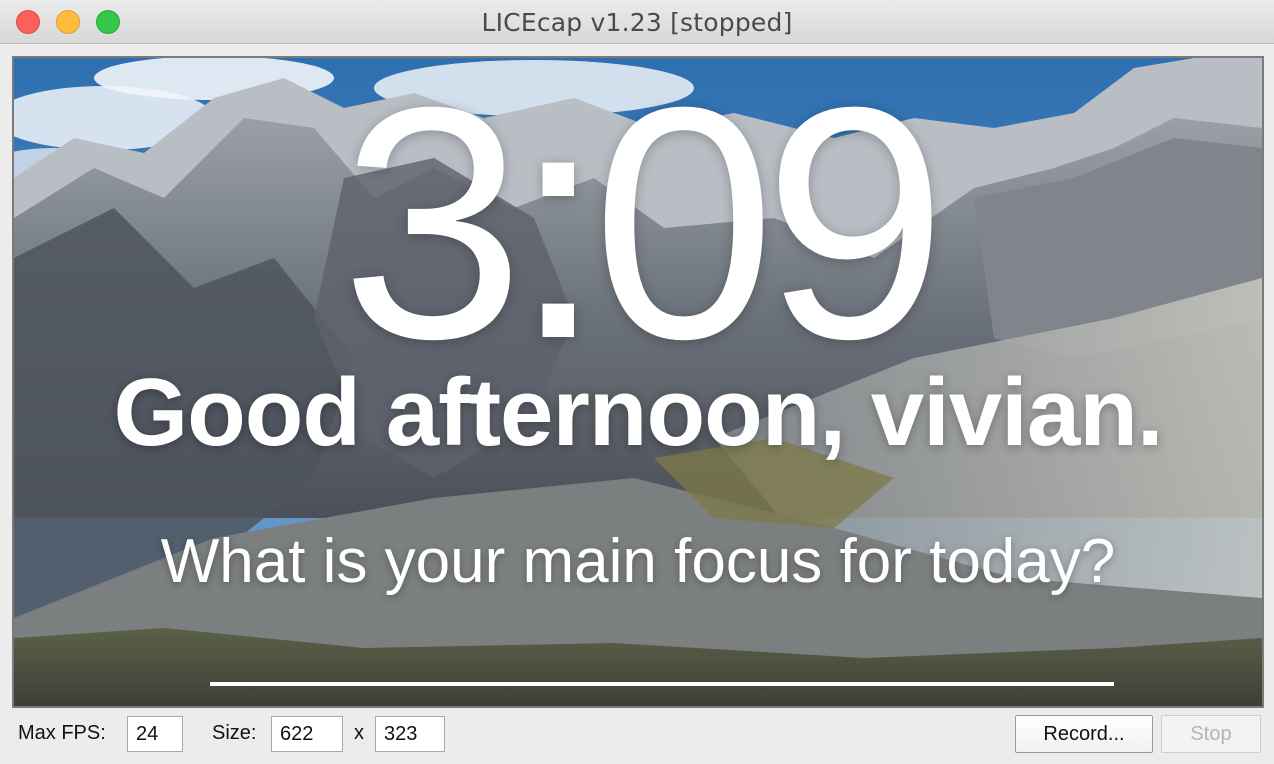 This screenshot has height=764, width=1274. Describe the element at coordinates (1211, 734) in the screenshot. I see `stop-button: Stop` at that location.